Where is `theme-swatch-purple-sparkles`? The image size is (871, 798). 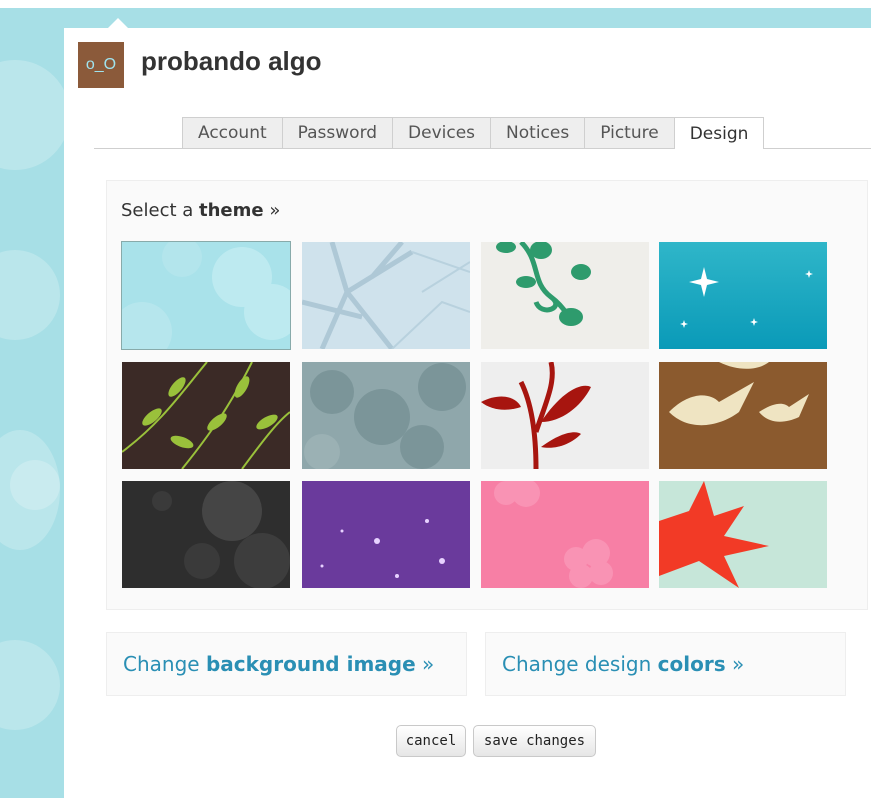
theme-swatch-purple-sparkles is located at coordinates (386, 534).